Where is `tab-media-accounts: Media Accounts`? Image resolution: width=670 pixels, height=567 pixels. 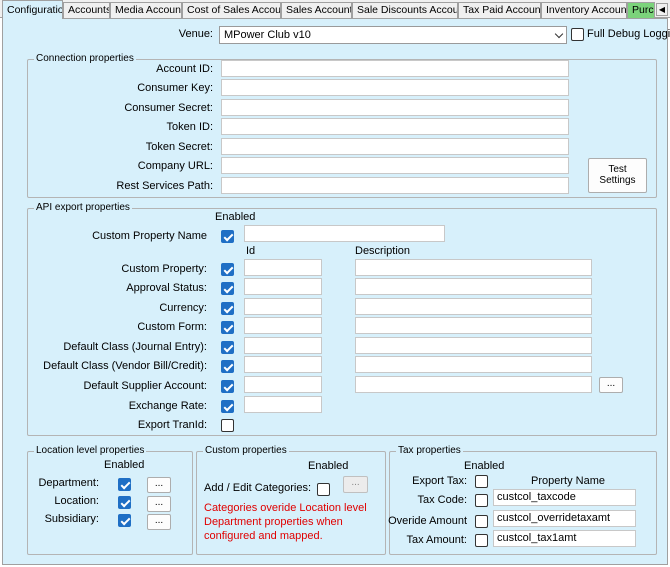 tab-media-accounts: Media Accounts is located at coordinates (146, 10).